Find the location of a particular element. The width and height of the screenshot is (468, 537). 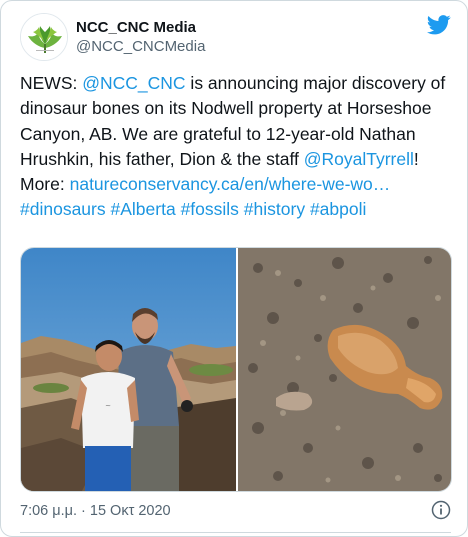

author-block: NCC_CNC Media @NCC_CNCMedia is located at coordinates (140, 37).